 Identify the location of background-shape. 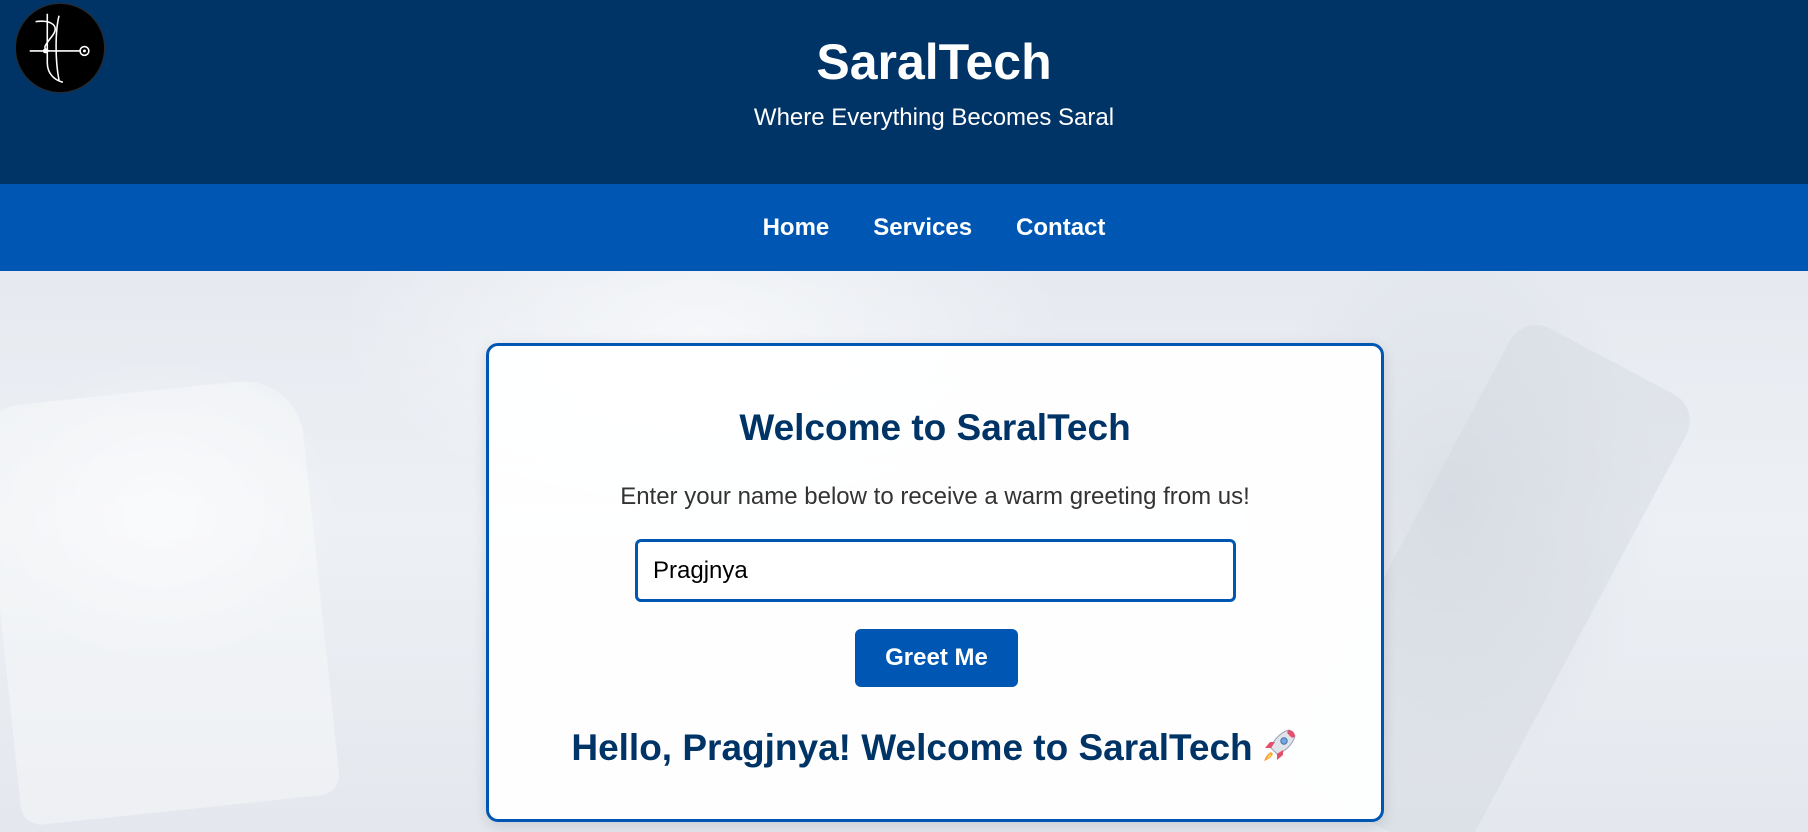
(171, 601).